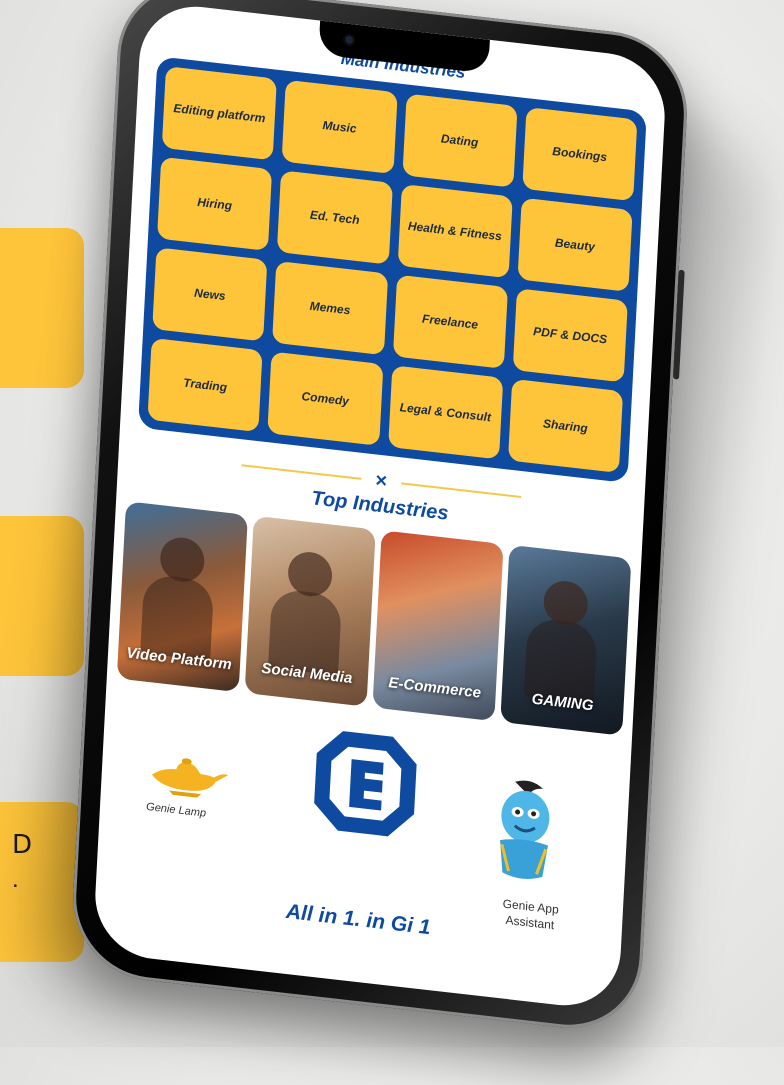  Describe the element at coordinates (205, 385) in the screenshot. I see `industry-tile: Trading` at that location.